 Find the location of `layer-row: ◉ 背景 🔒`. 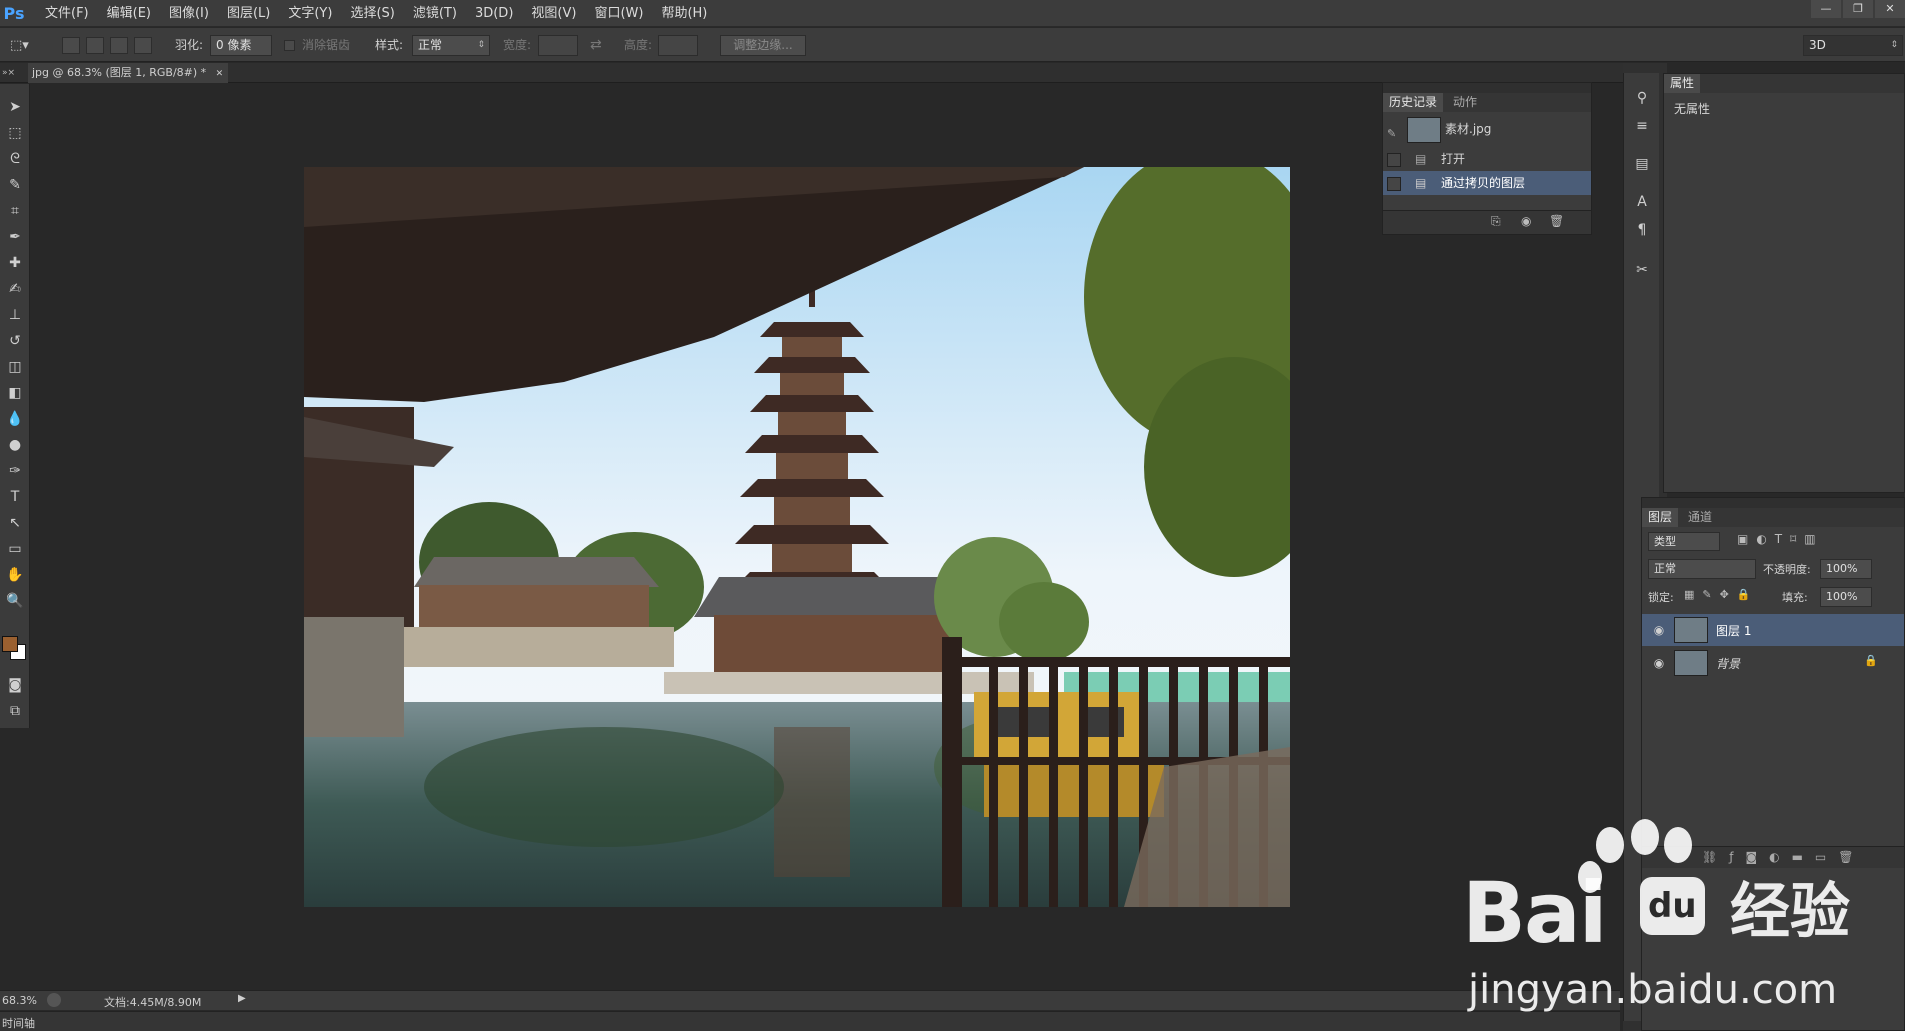

layer-row: ◉ 背景 🔒 is located at coordinates (1773, 663).